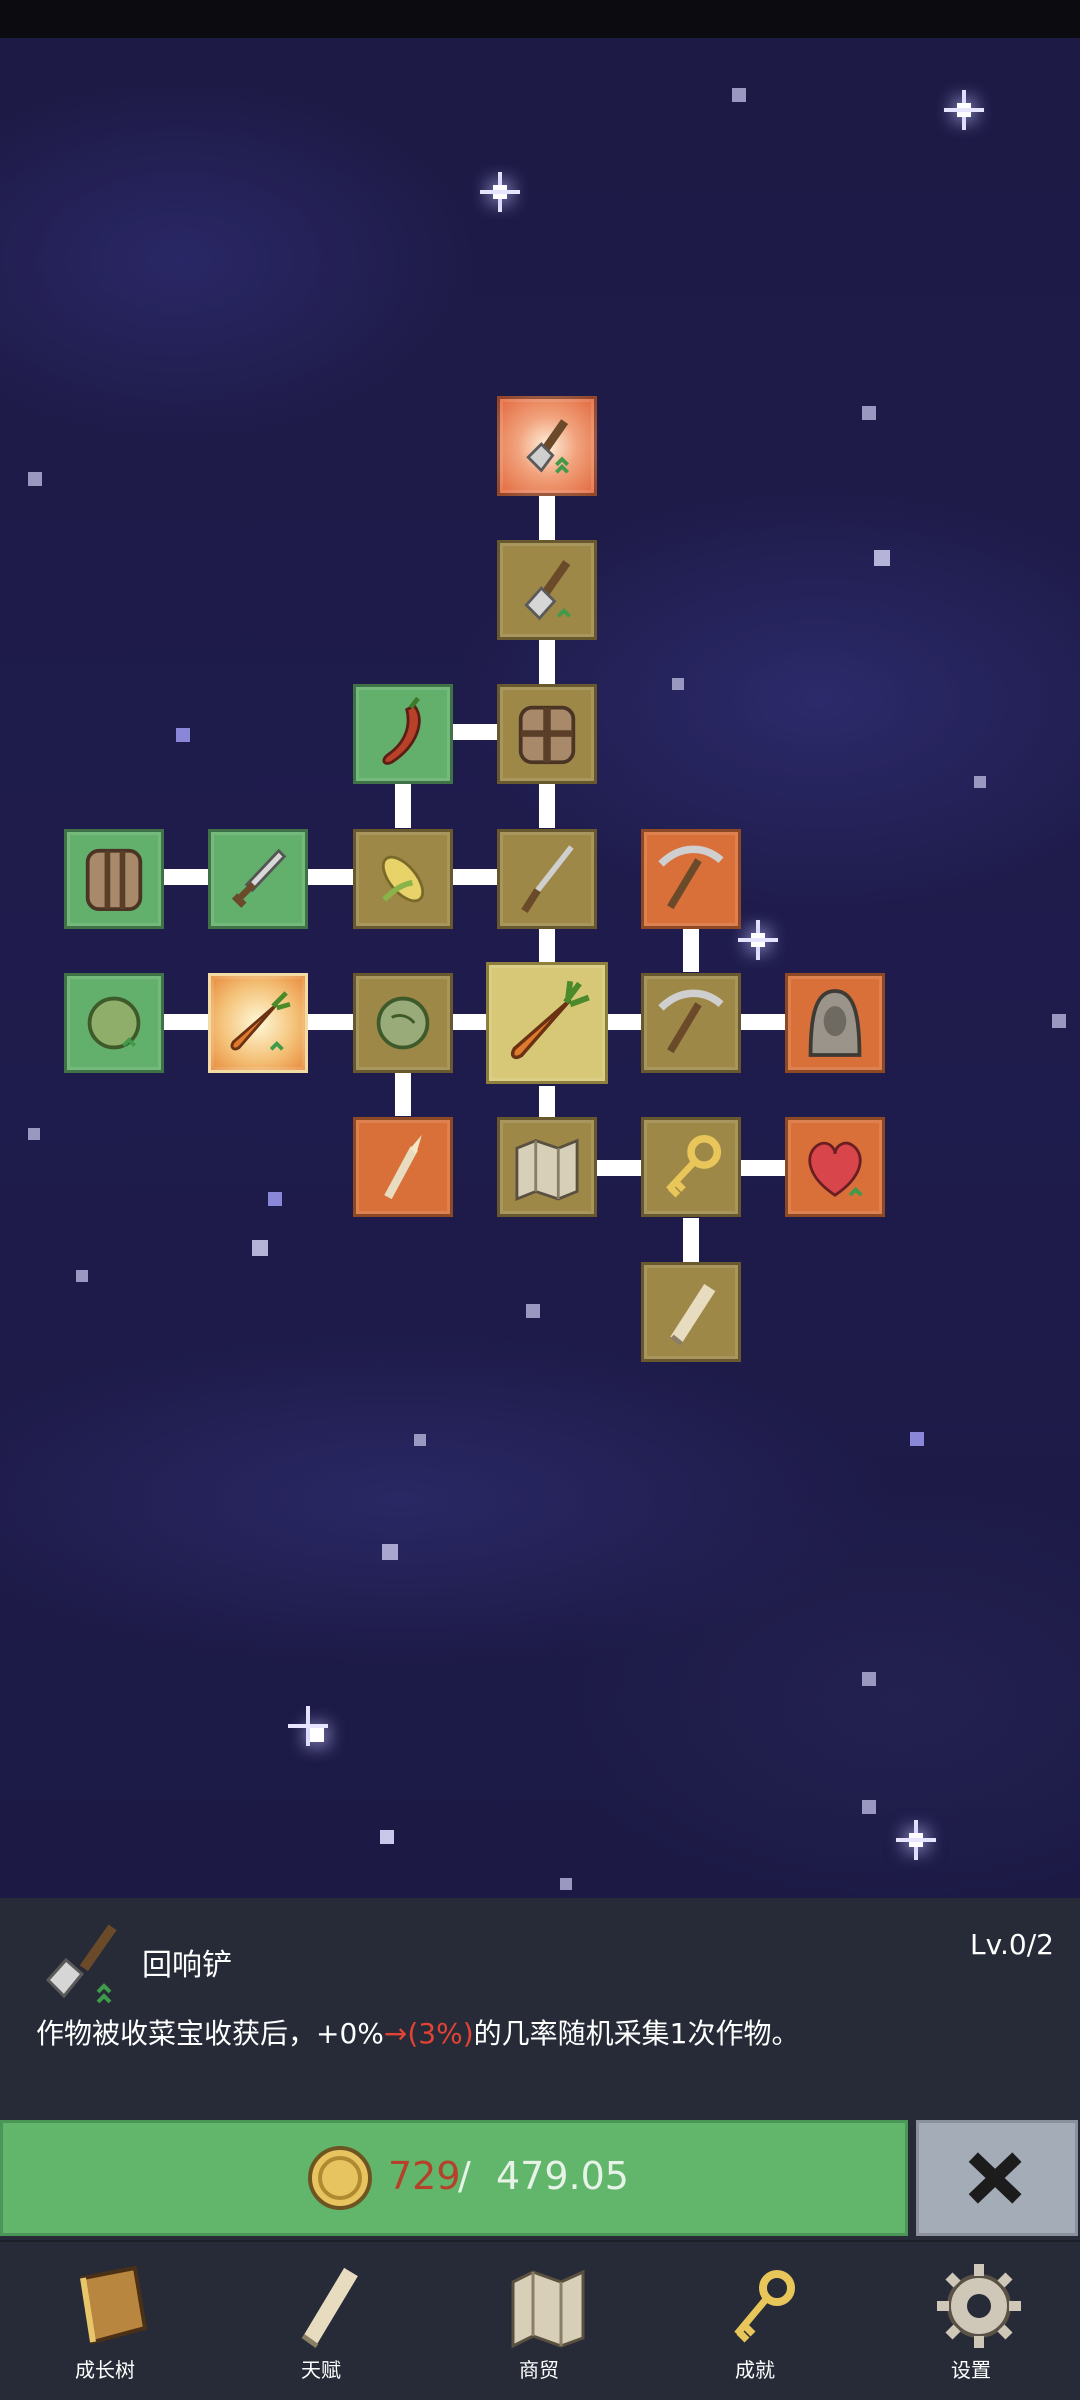 This screenshot has height=2400, width=1080. I want to click on scroll-icon, so click(693, 1315).